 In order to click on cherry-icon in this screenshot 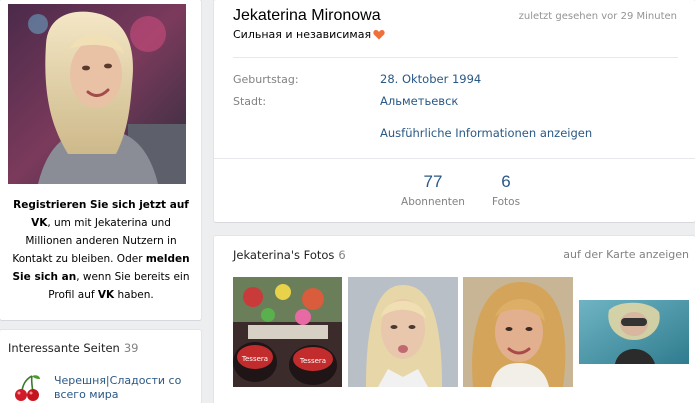, I will do `click(27, 388)`.